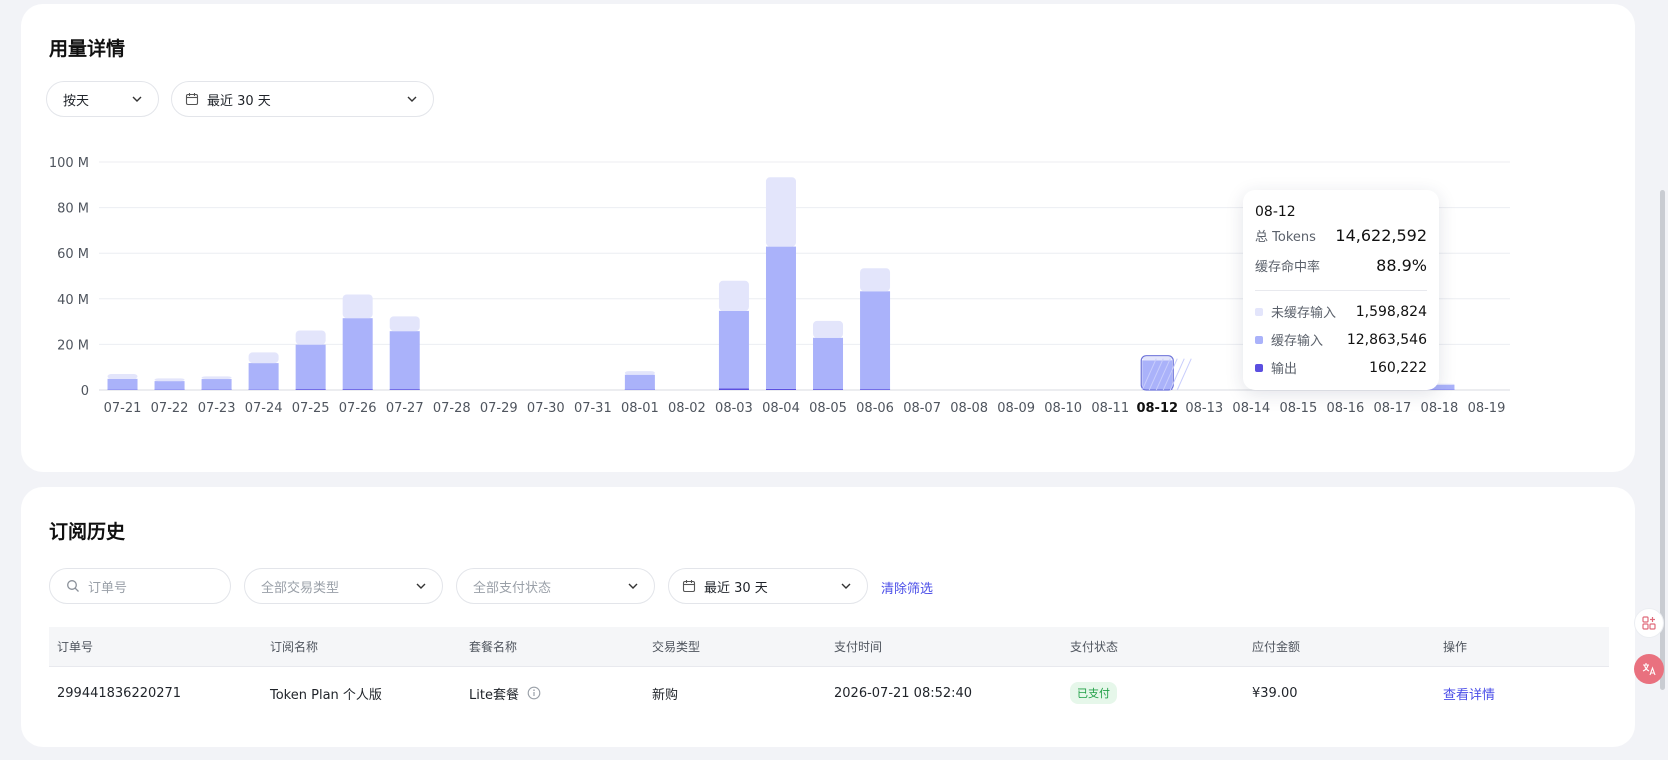  I want to click on x-tick-label: 08-09, so click(1016, 408).